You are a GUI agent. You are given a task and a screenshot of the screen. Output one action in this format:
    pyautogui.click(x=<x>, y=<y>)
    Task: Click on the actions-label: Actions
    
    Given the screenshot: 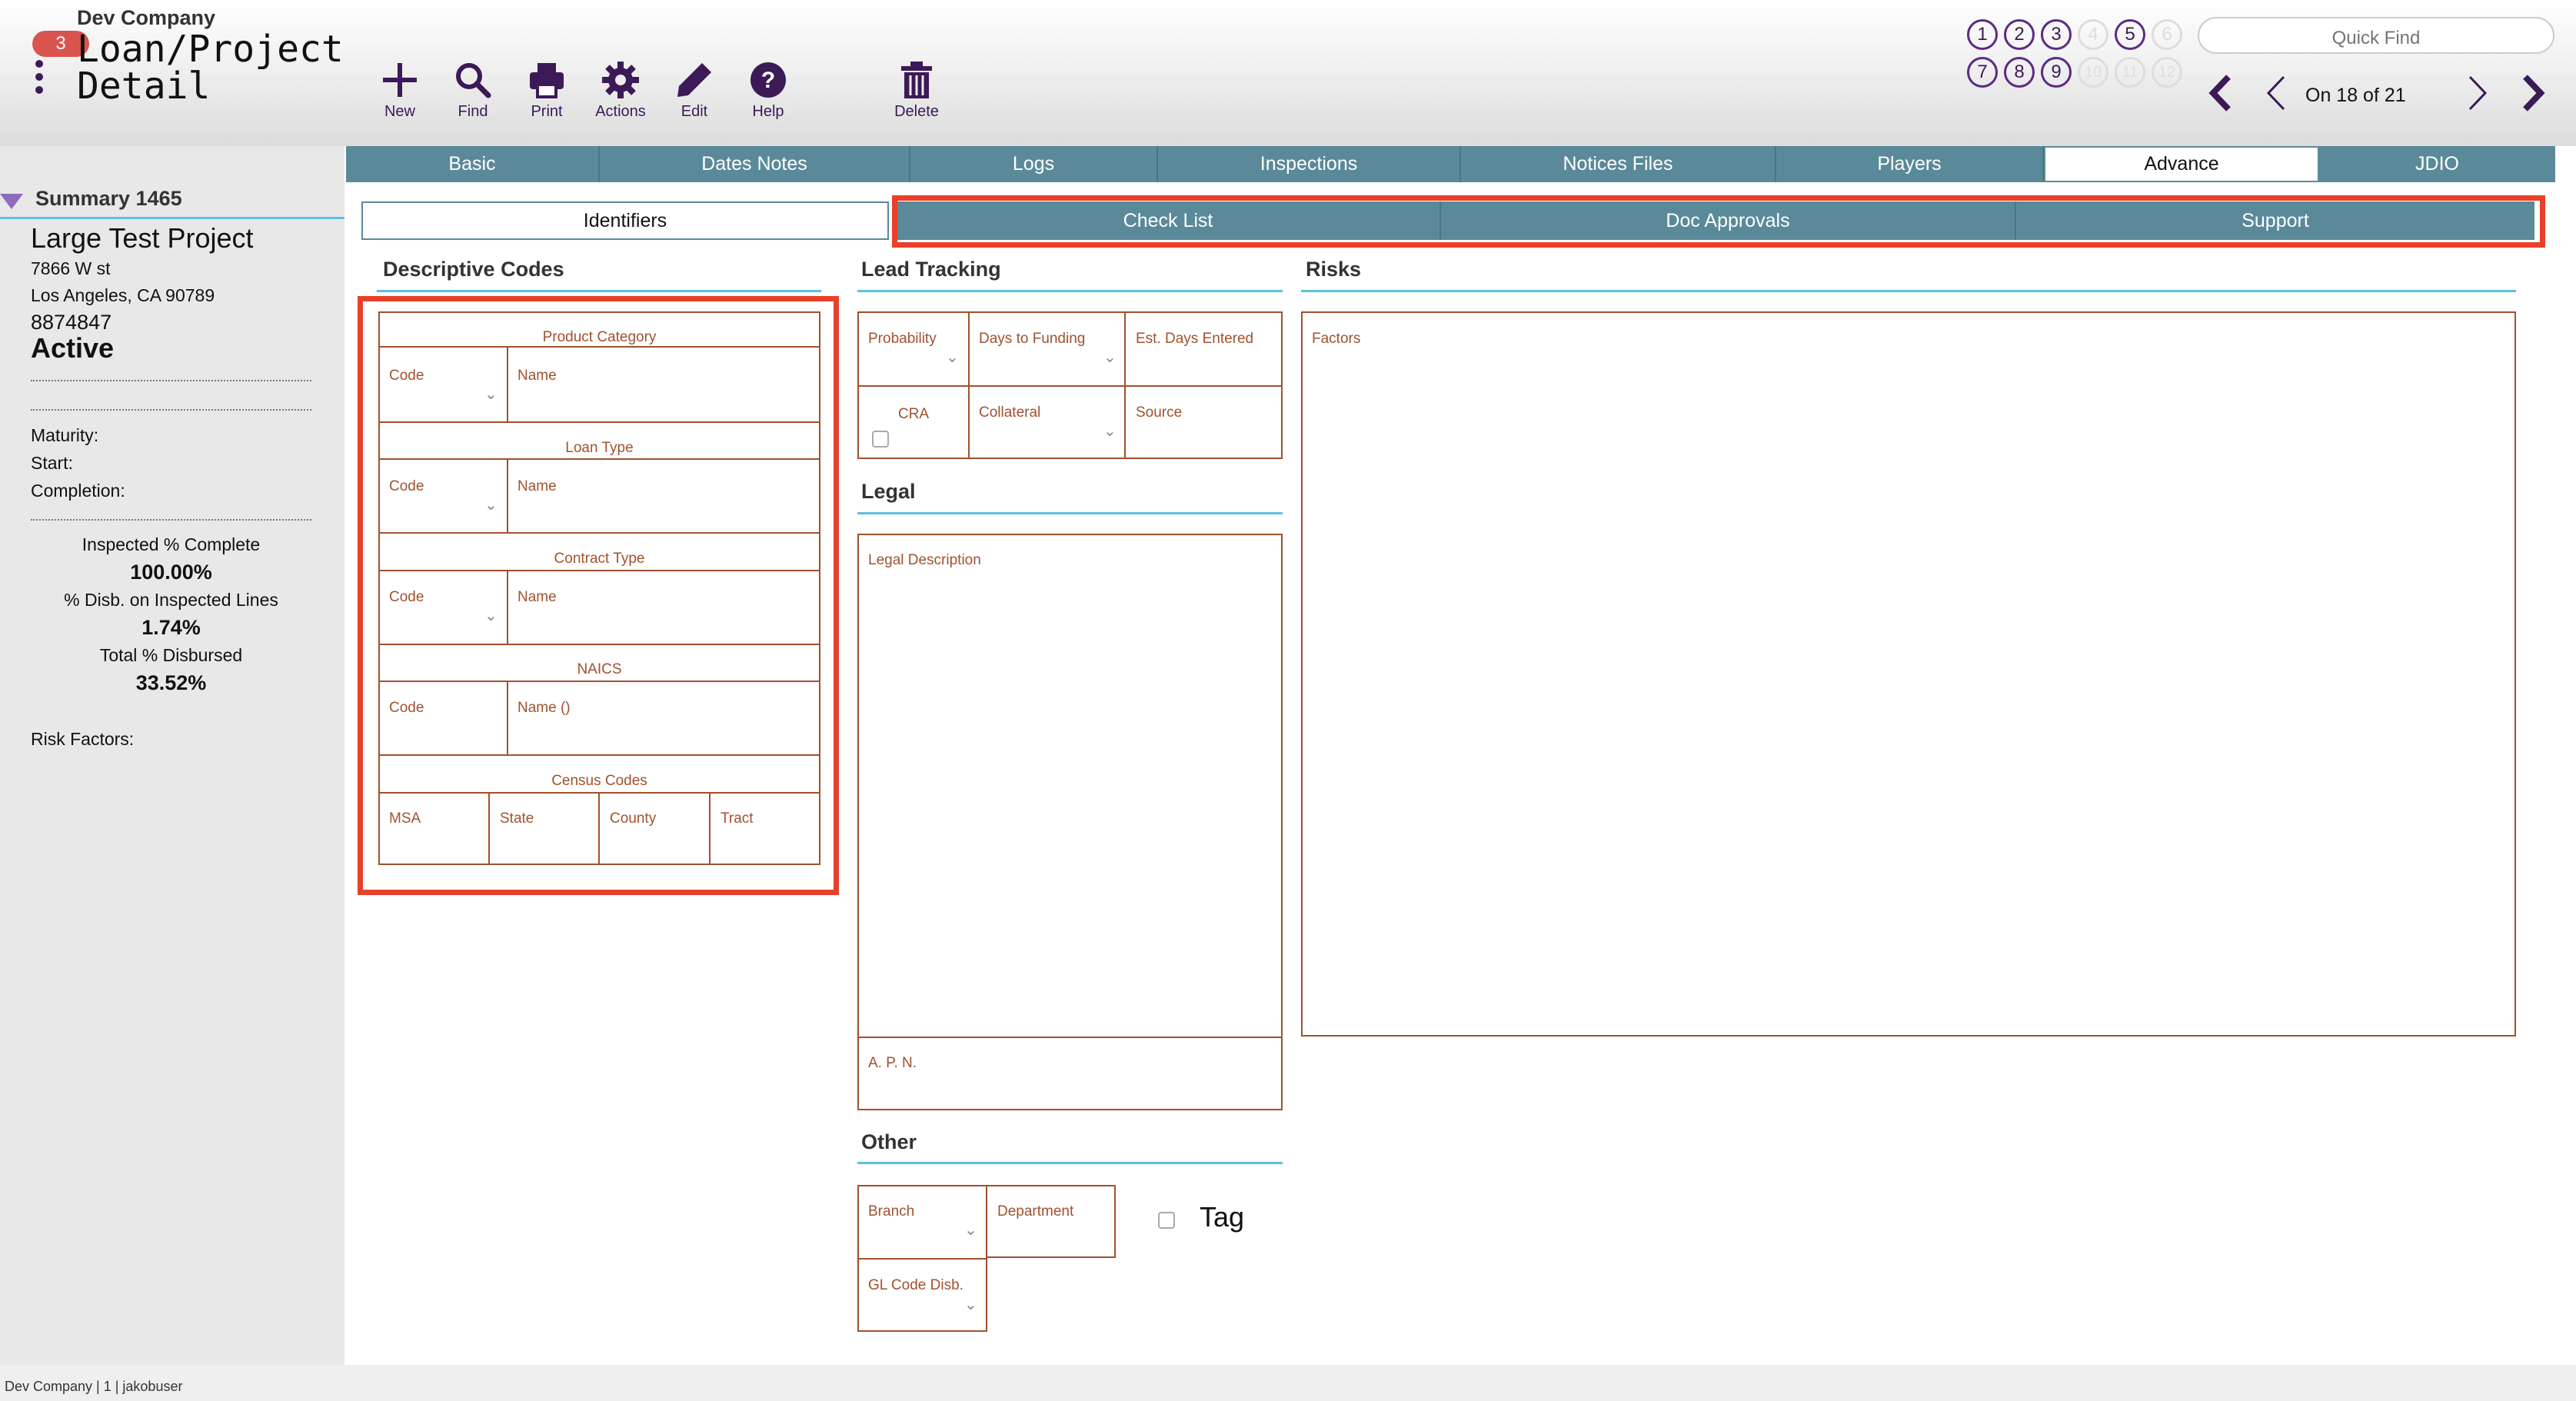 What is the action you would take?
    pyautogui.click(x=620, y=111)
    